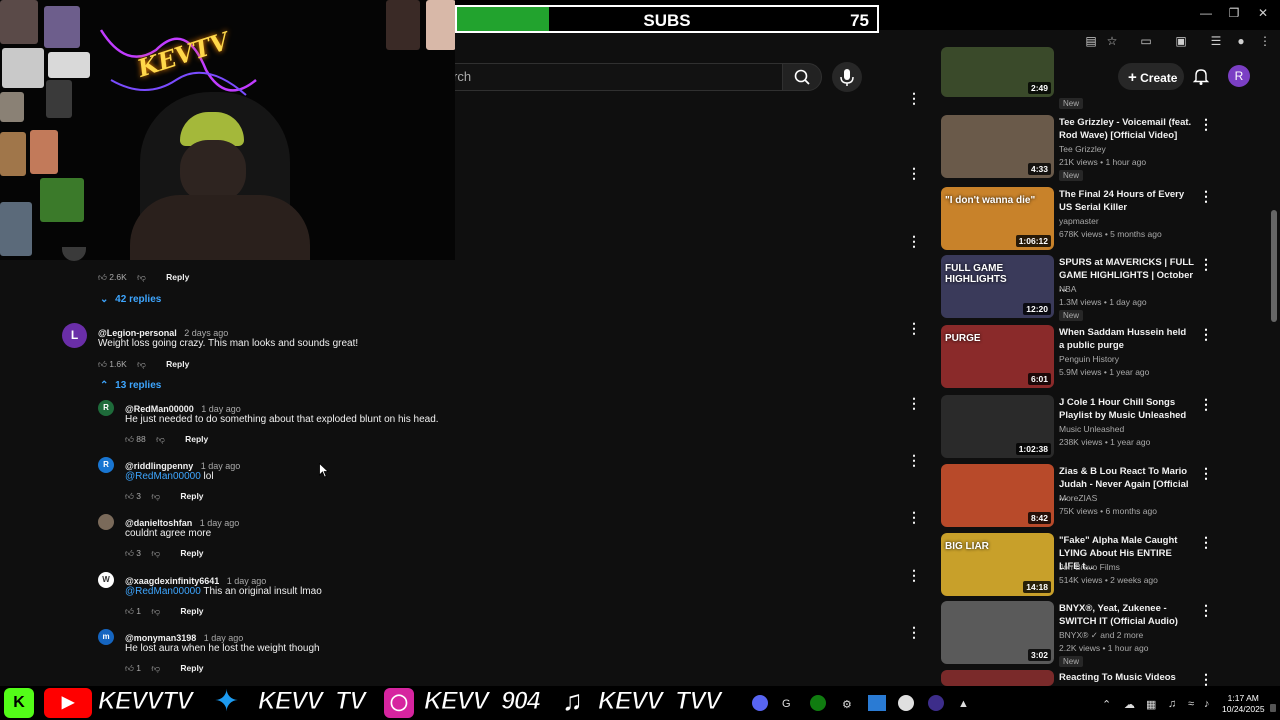 This screenshot has width=1280, height=720. Describe the element at coordinates (1181, 43) in the screenshot. I see `cast-icon: ▣` at that location.